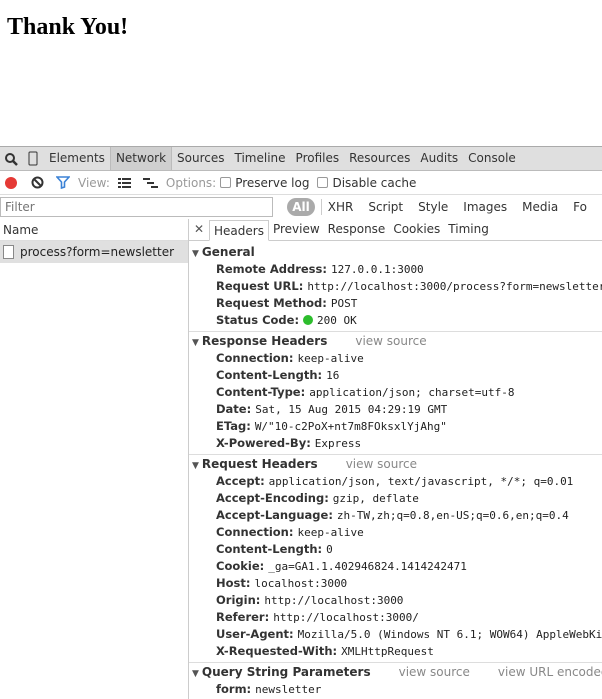 The width and height of the screenshot is (602, 699). Describe the element at coordinates (260, 158) in the screenshot. I see `tab-timeline: Timeline` at that location.